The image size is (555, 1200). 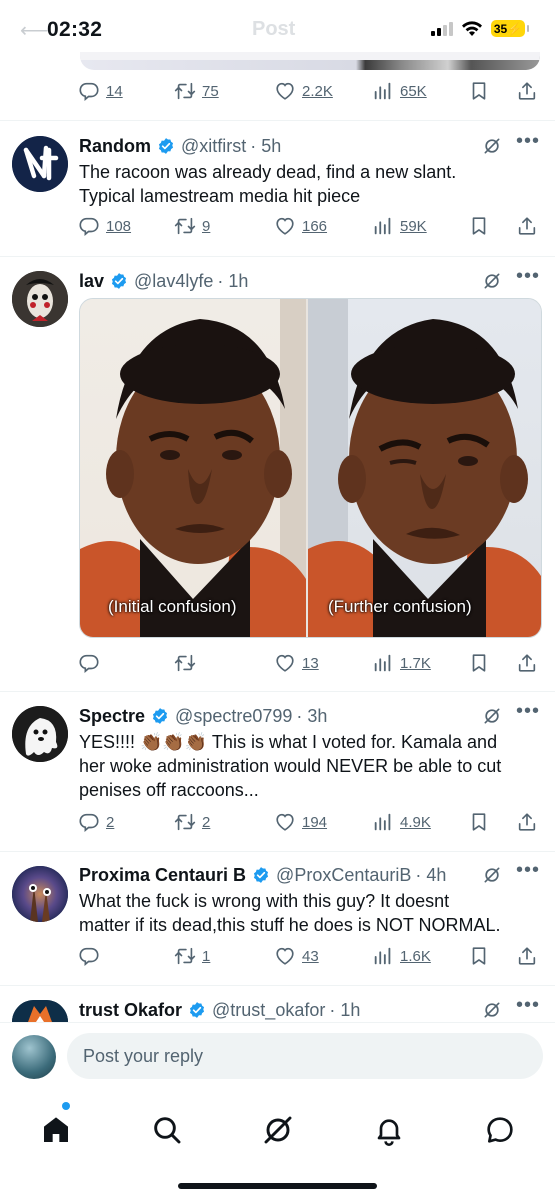 I want to click on meme-left-caption: (Initial confusion), so click(x=172, y=606).